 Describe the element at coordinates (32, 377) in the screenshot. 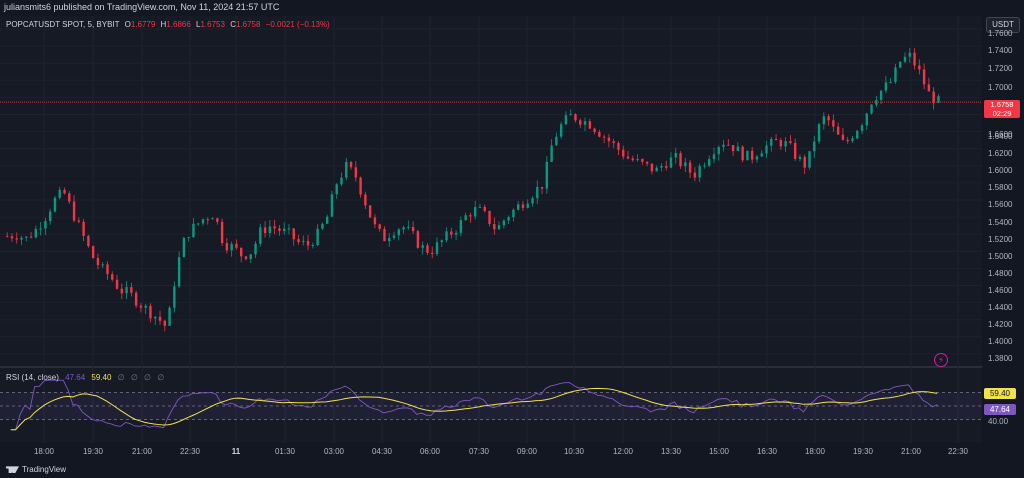

I see `rsi-label: RSI (14, close)` at that location.